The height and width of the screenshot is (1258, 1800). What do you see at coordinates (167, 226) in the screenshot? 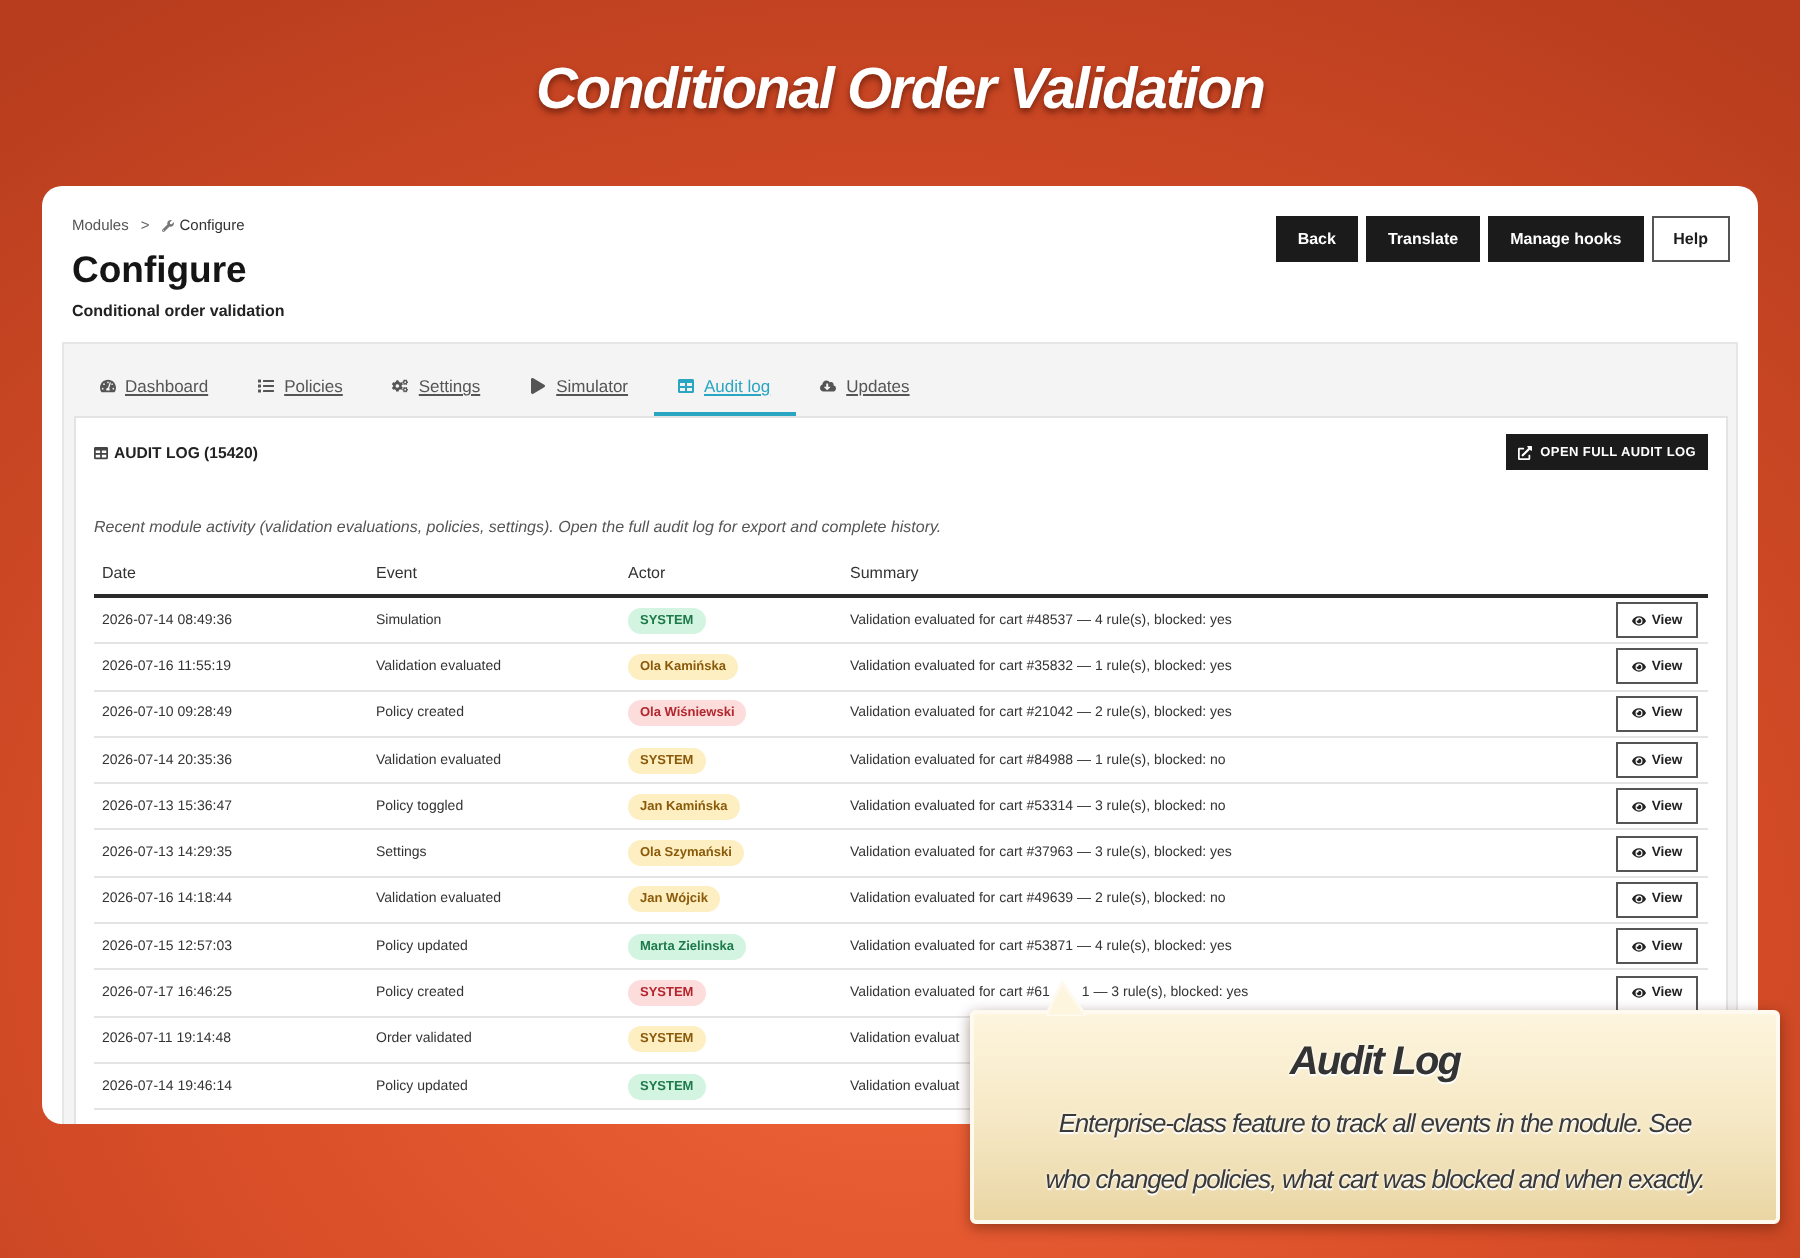
I see `wrench-icon` at bounding box center [167, 226].